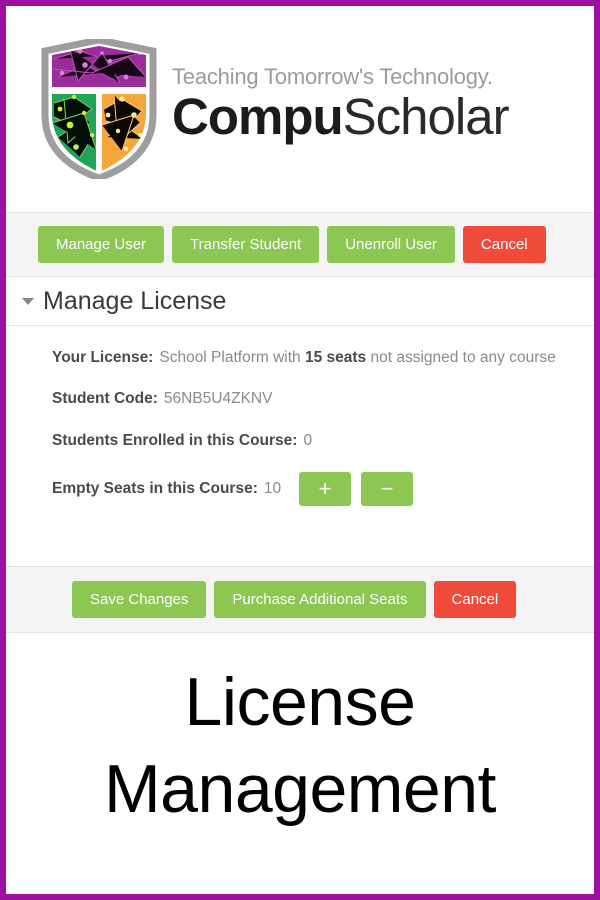  What do you see at coordinates (335, 358) in the screenshot?
I see `license-seat-count: 15 seats` at bounding box center [335, 358].